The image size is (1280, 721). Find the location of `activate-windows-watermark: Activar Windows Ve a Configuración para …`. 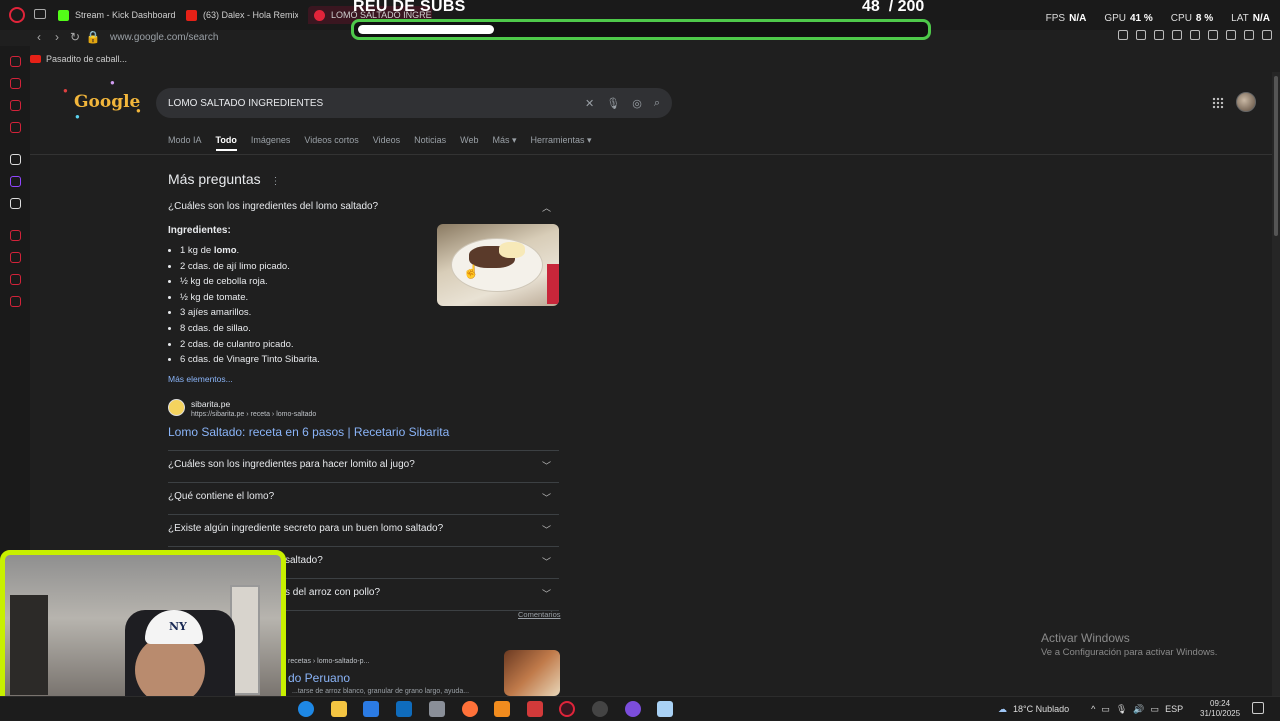

activate-windows-watermark: Activar Windows Ve a Configuración para … is located at coordinates (1129, 644).